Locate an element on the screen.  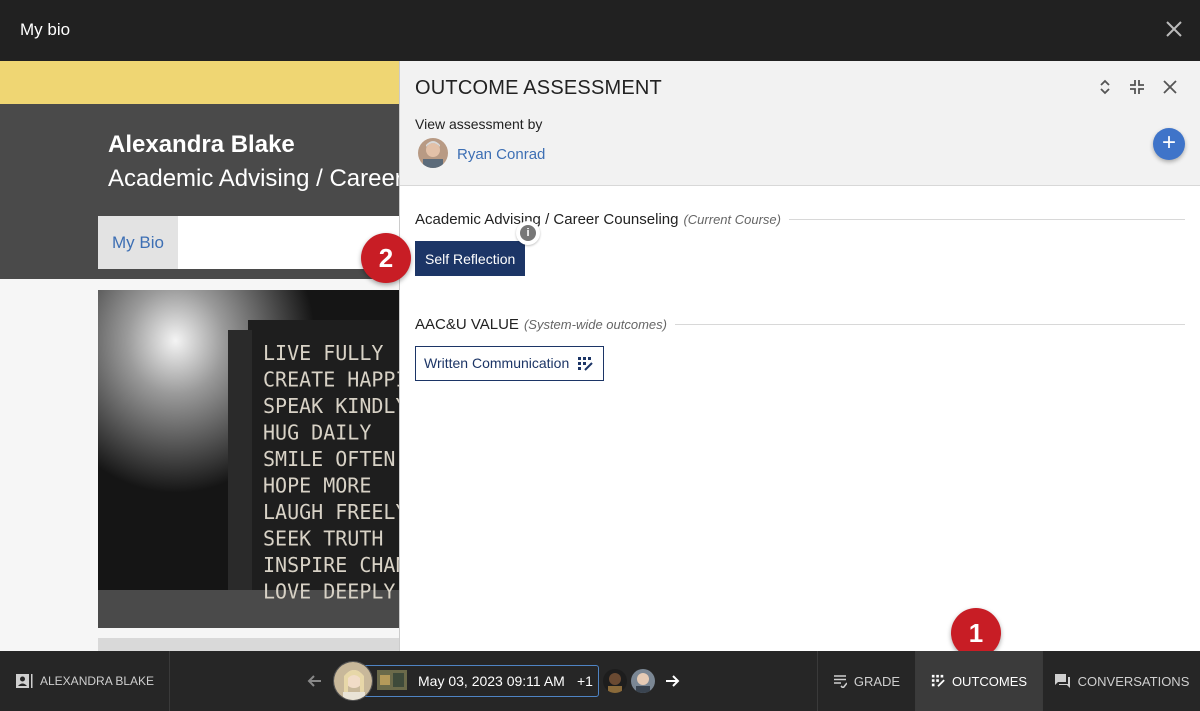
section-title: AAC&U VALUE is located at coordinates (467, 324).